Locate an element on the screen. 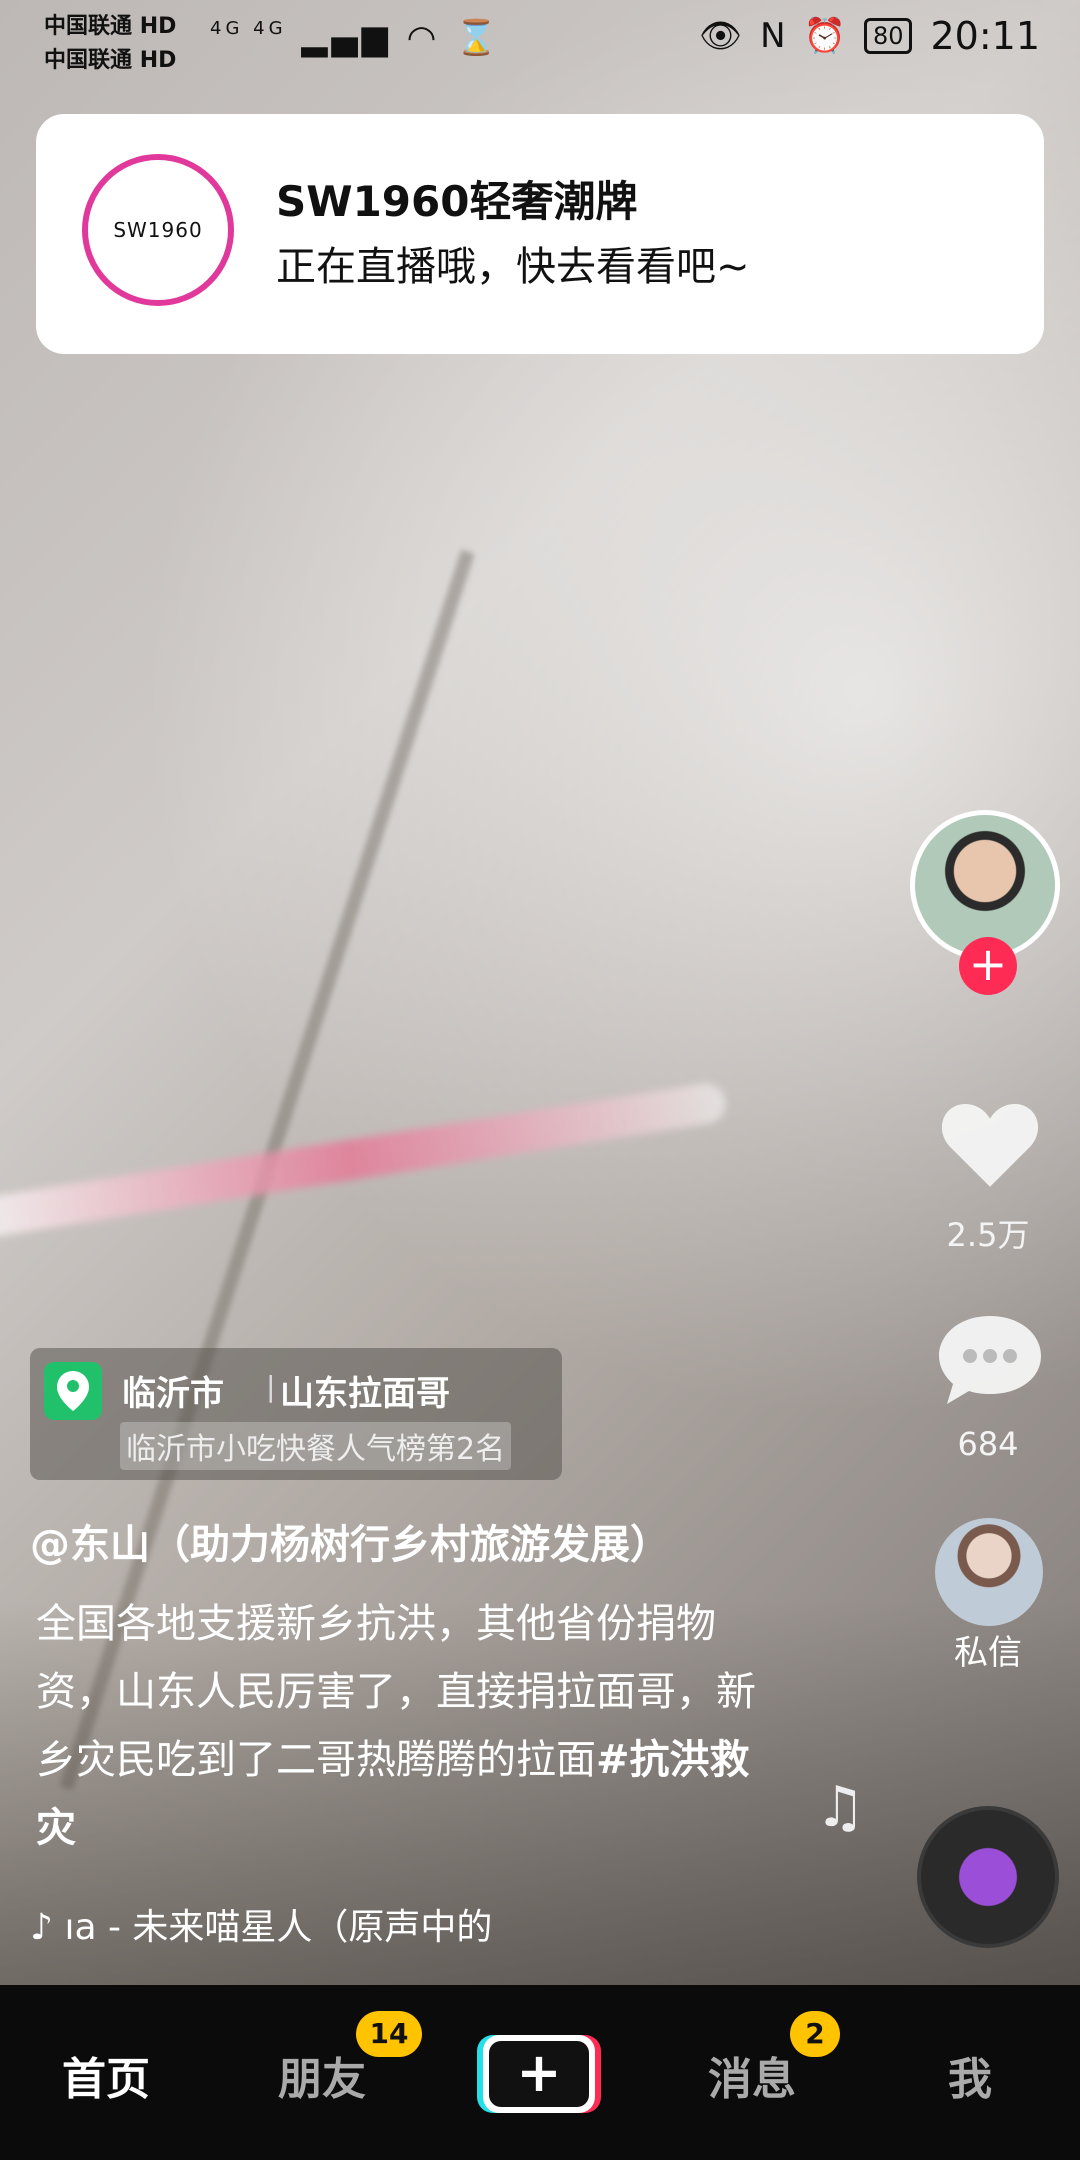  music-disc-icon is located at coordinates (988, 1877).